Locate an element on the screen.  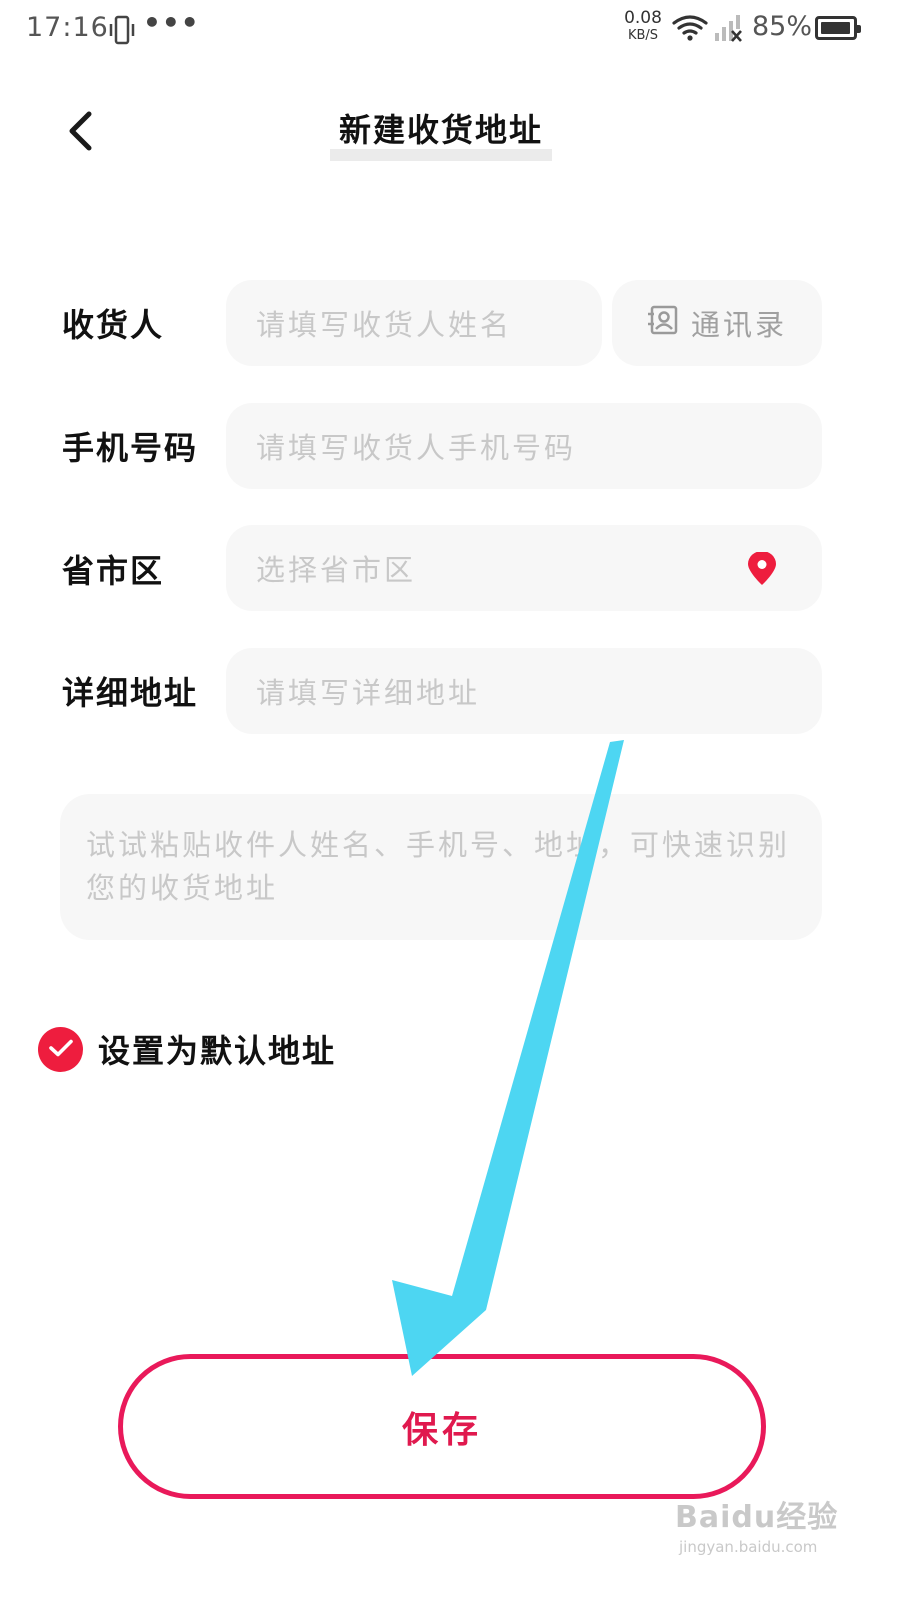
recipient-name-placeholder: 请填写收货人姓名 is located at coordinates (384, 325).